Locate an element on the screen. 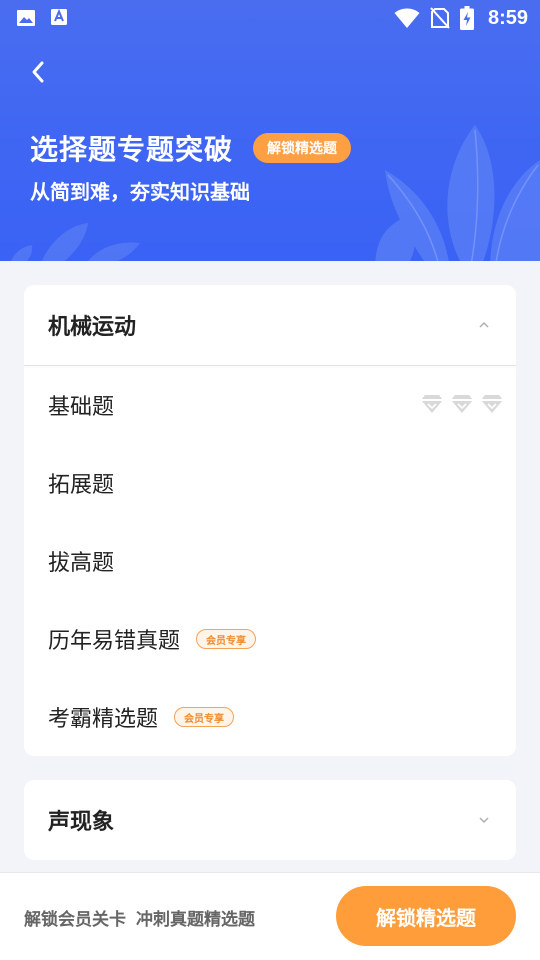  page-title: 选择题专题突破 is located at coordinates (132, 149).